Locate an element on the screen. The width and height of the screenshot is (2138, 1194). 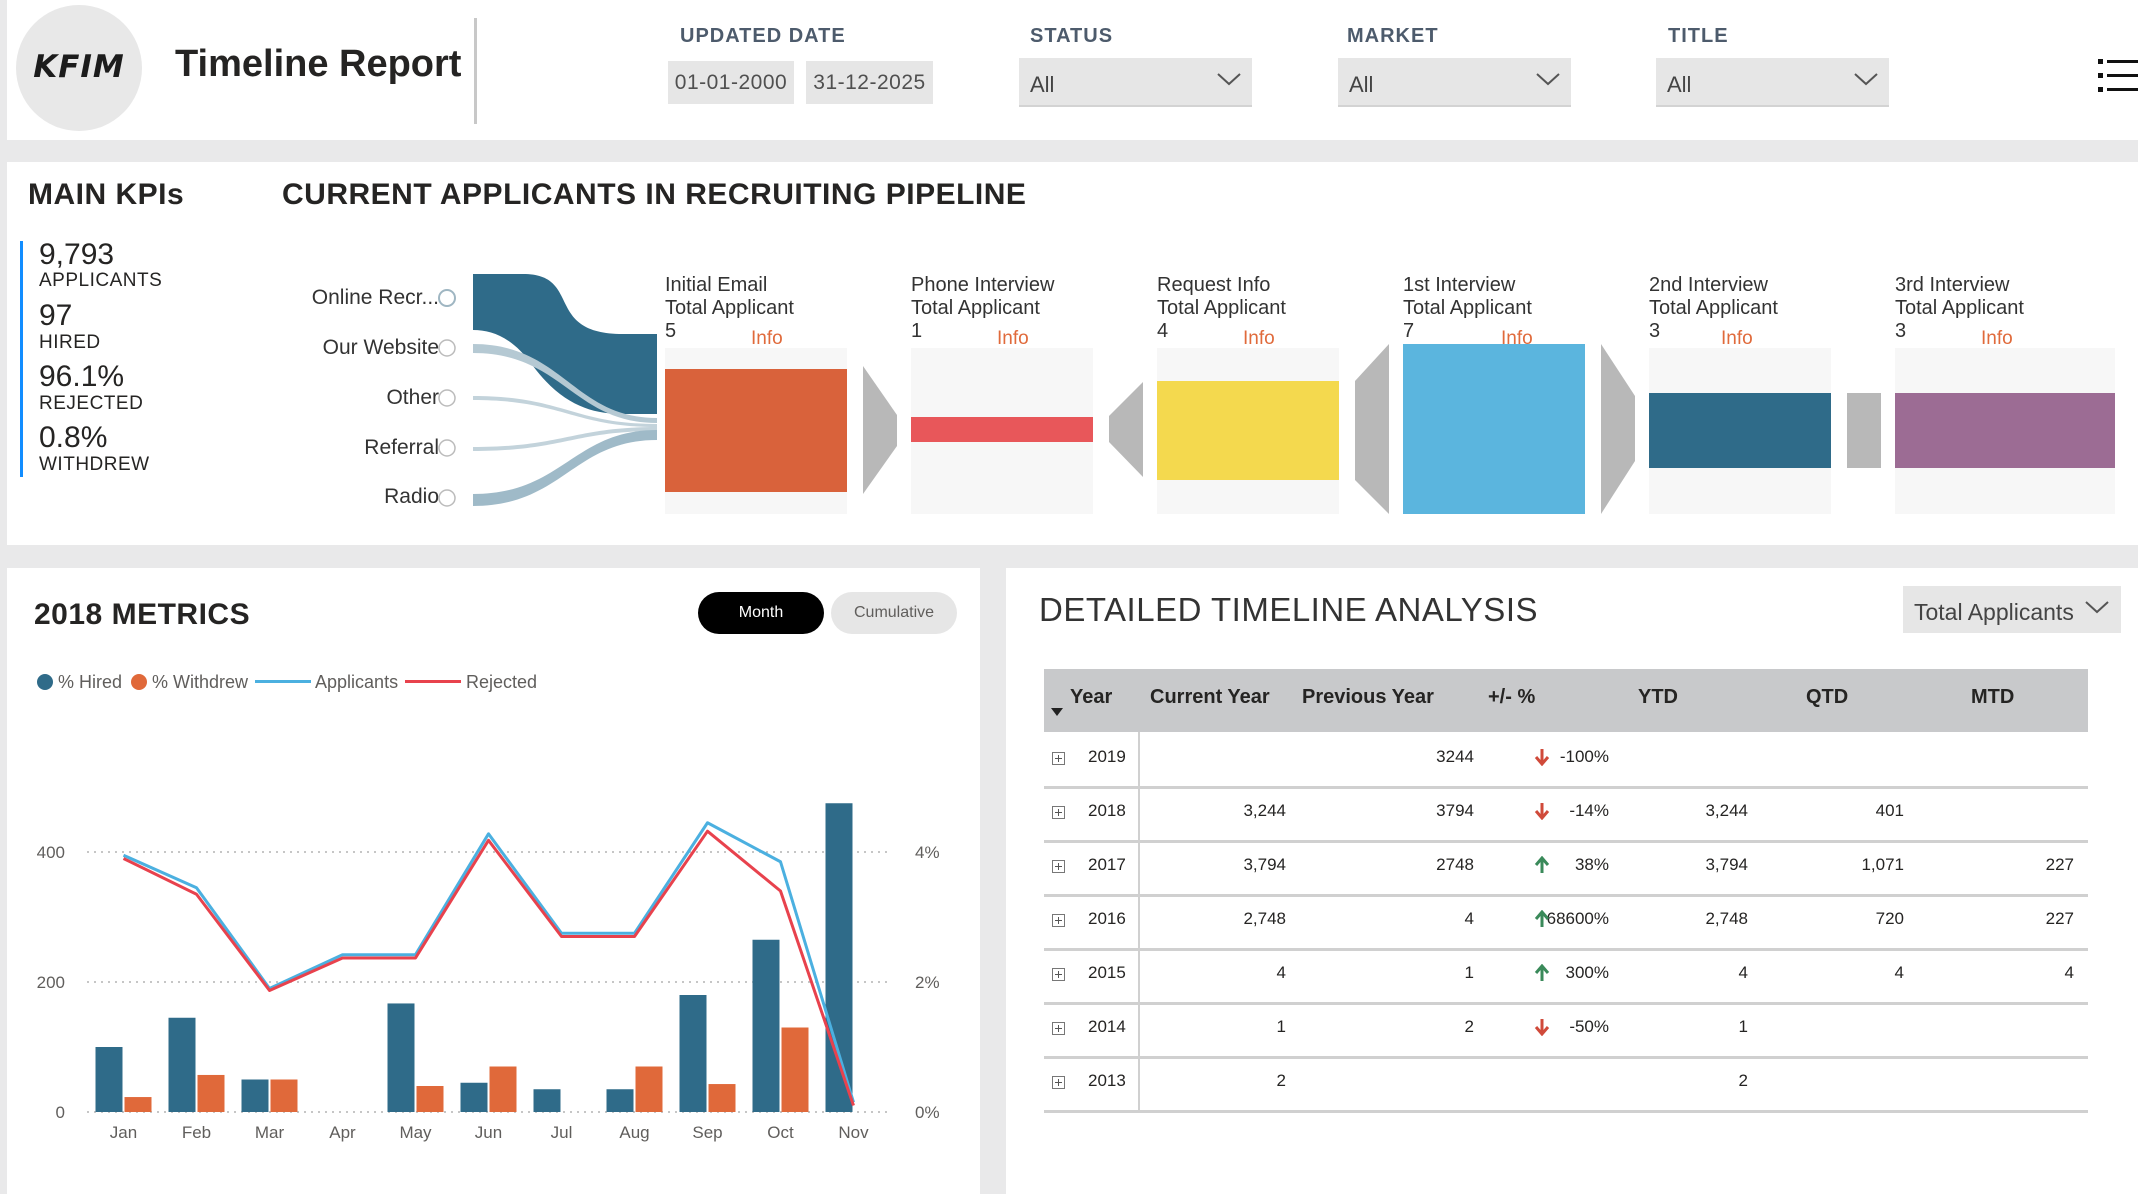
stage-2nd-interview-label: 2nd Interview Total Applicant 3 is located at coordinates (1713, 308).